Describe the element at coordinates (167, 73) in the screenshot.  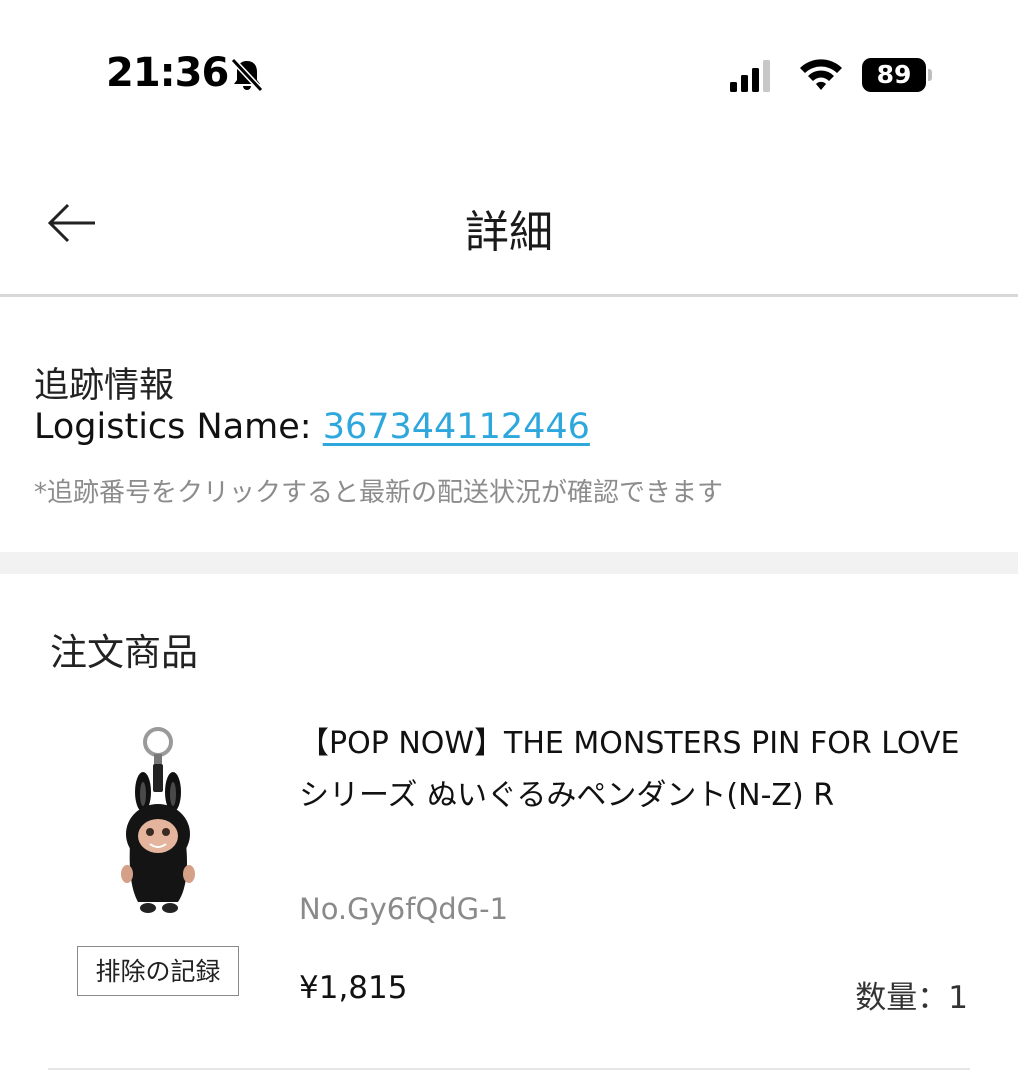
I see `status-time: 21:36` at that location.